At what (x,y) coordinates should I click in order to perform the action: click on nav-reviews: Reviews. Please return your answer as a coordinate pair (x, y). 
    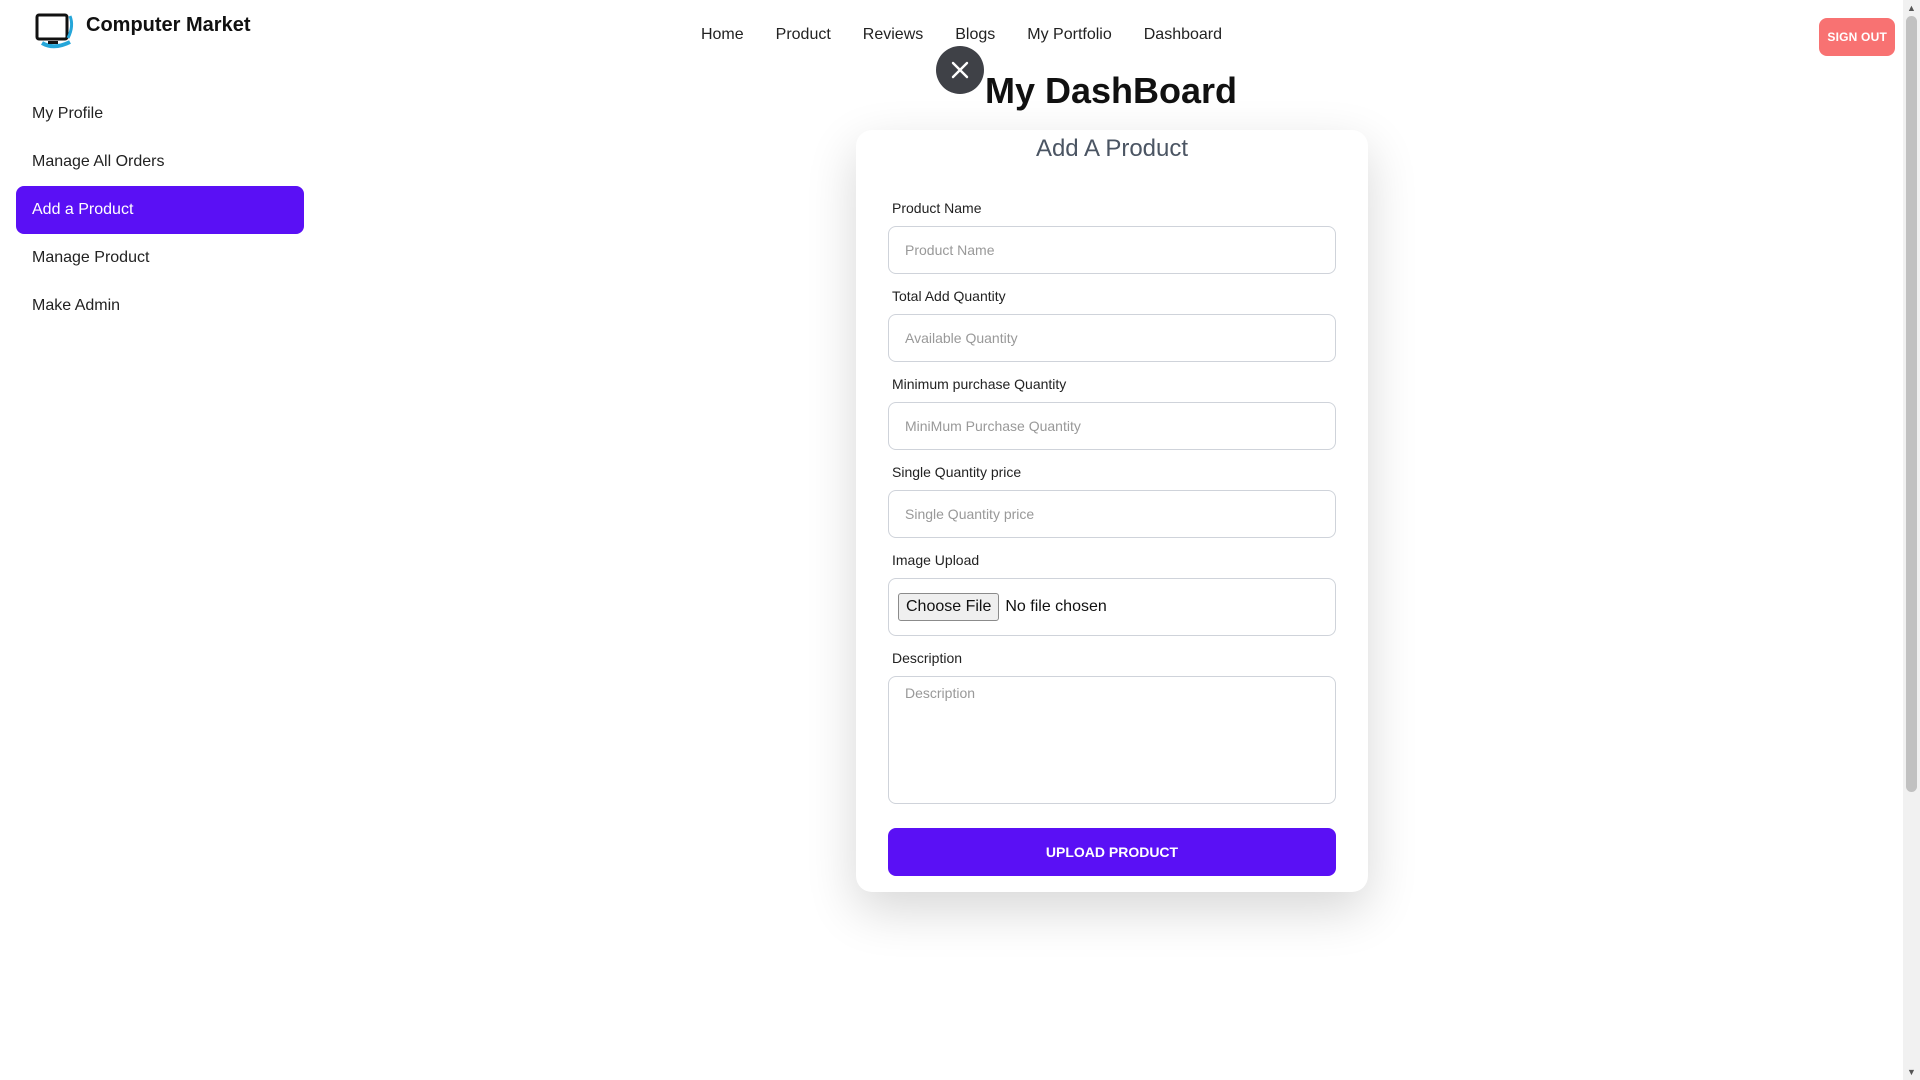
    Looking at the image, I should click on (893, 35).